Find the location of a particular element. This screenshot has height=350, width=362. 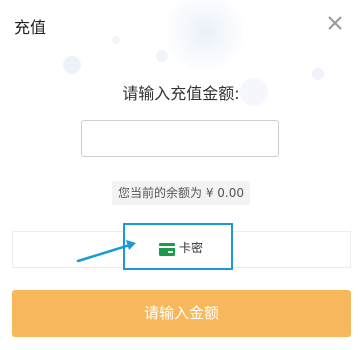

amount-prompt: 请输入充值金额: is located at coordinates (181, 93).